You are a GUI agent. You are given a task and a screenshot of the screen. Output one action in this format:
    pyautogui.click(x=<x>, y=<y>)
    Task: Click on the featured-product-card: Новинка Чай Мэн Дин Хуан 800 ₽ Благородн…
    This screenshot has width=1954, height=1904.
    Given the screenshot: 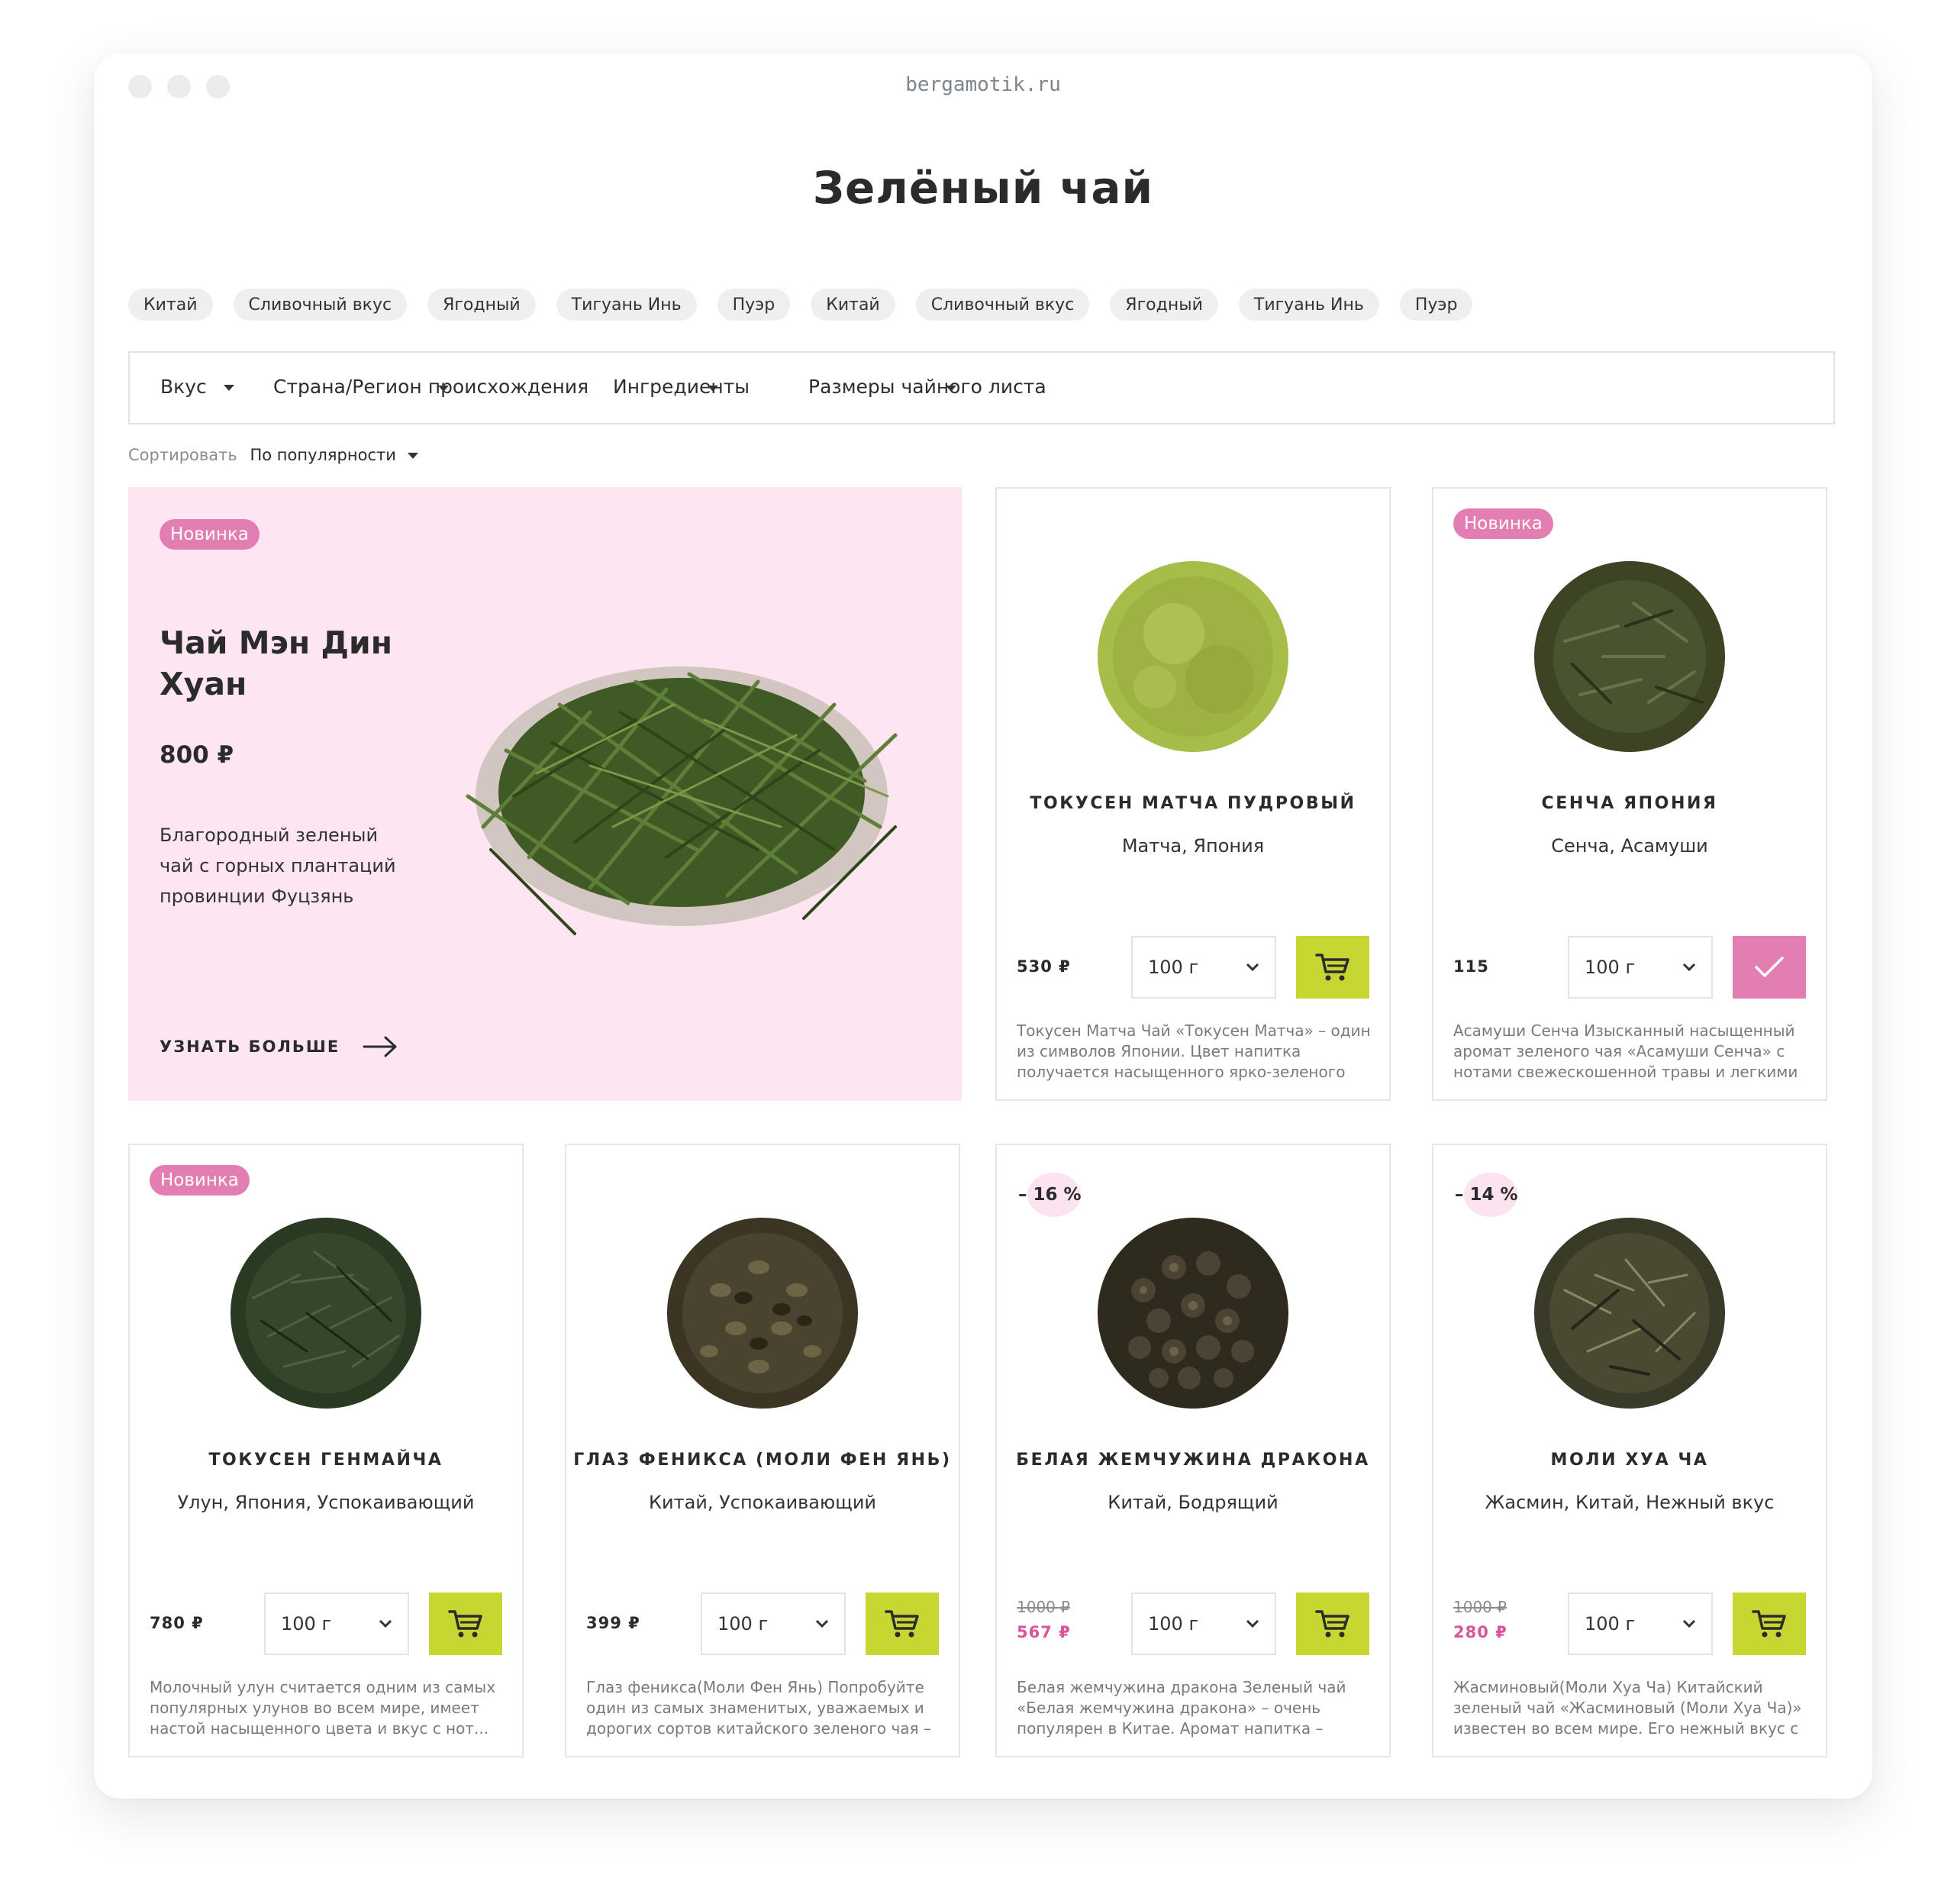 What is the action you would take?
    pyautogui.click(x=545, y=794)
    